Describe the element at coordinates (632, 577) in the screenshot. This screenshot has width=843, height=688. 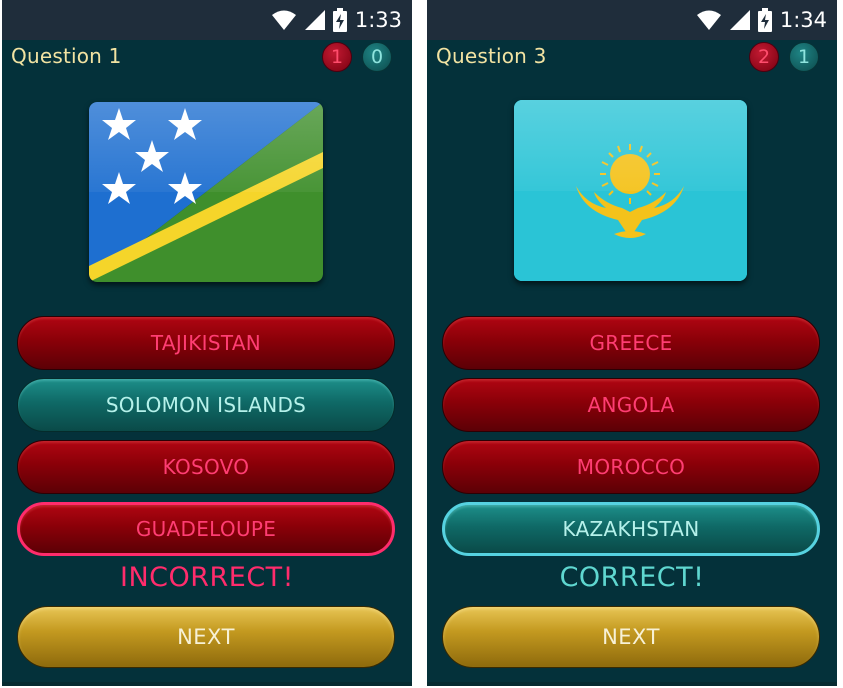
I see `result-message: CORRECT!` at that location.